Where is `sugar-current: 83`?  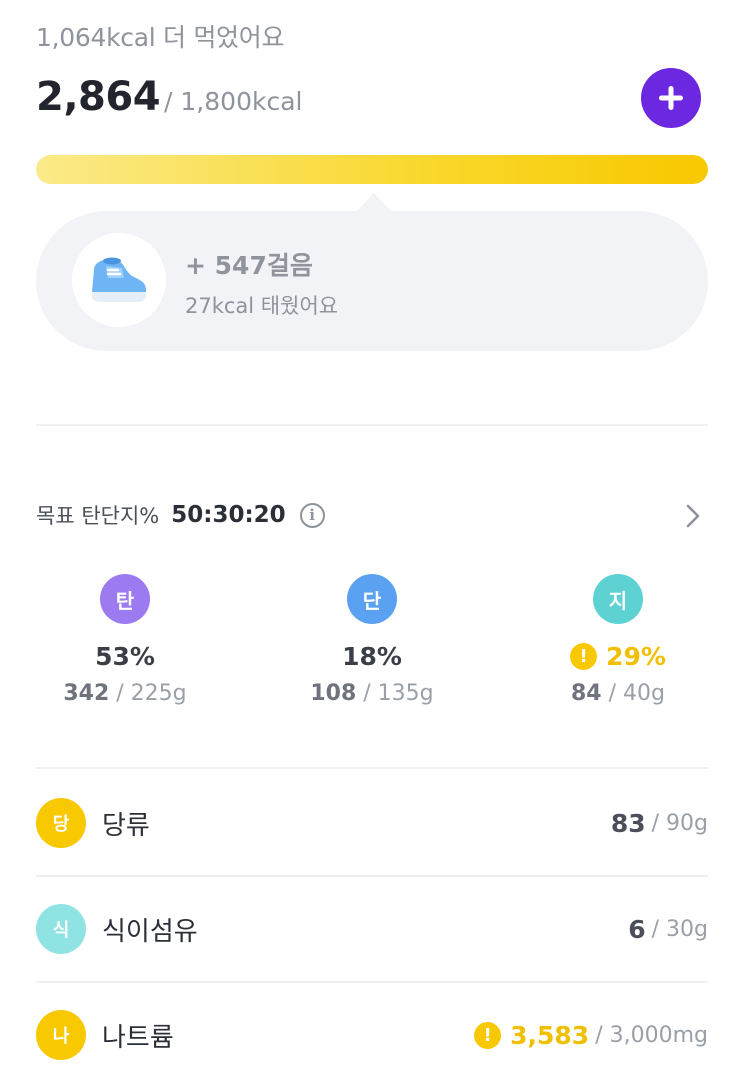 sugar-current: 83 is located at coordinates (628, 823).